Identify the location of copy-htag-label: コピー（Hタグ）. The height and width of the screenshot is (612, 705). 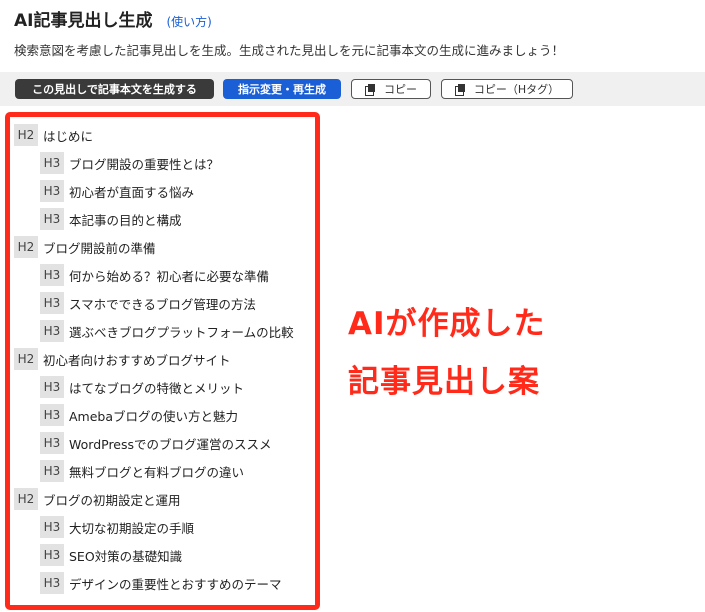
(516, 89).